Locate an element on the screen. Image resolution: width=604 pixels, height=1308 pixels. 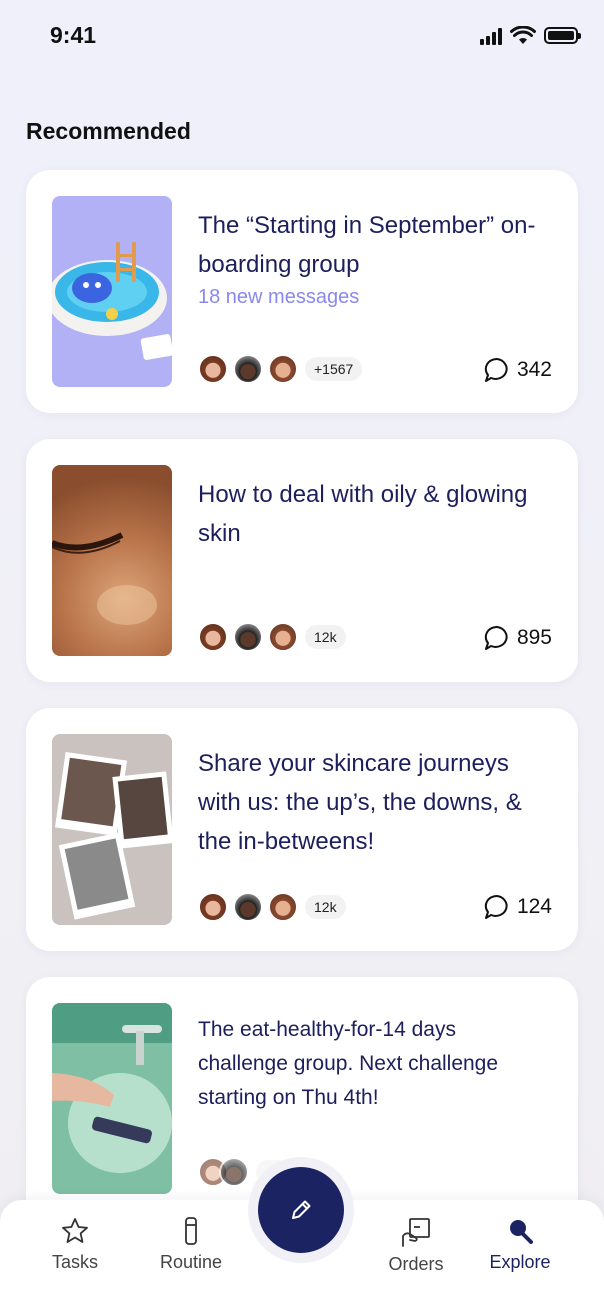
comment-count-label: 342 is located at coordinates (534, 369).